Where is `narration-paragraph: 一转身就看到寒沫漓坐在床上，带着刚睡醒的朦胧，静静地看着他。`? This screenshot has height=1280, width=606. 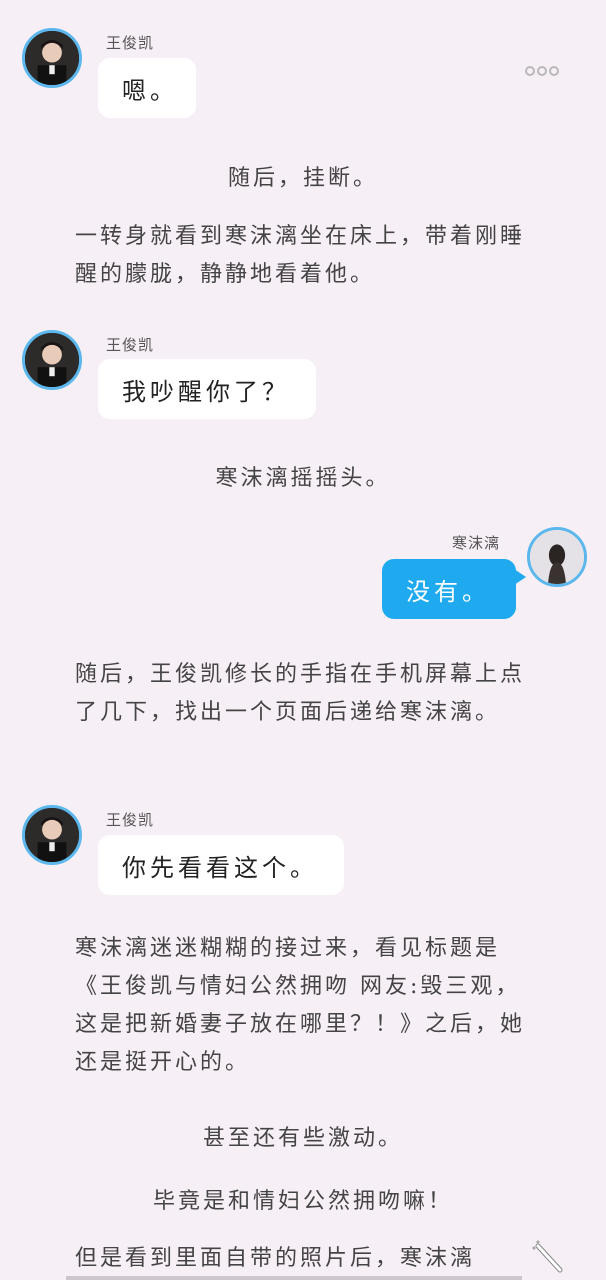 narration-paragraph: 一转身就看到寒沫漓坐在床上，带着刚睡醒的朦胧，静静地看着他。 is located at coordinates (300, 255).